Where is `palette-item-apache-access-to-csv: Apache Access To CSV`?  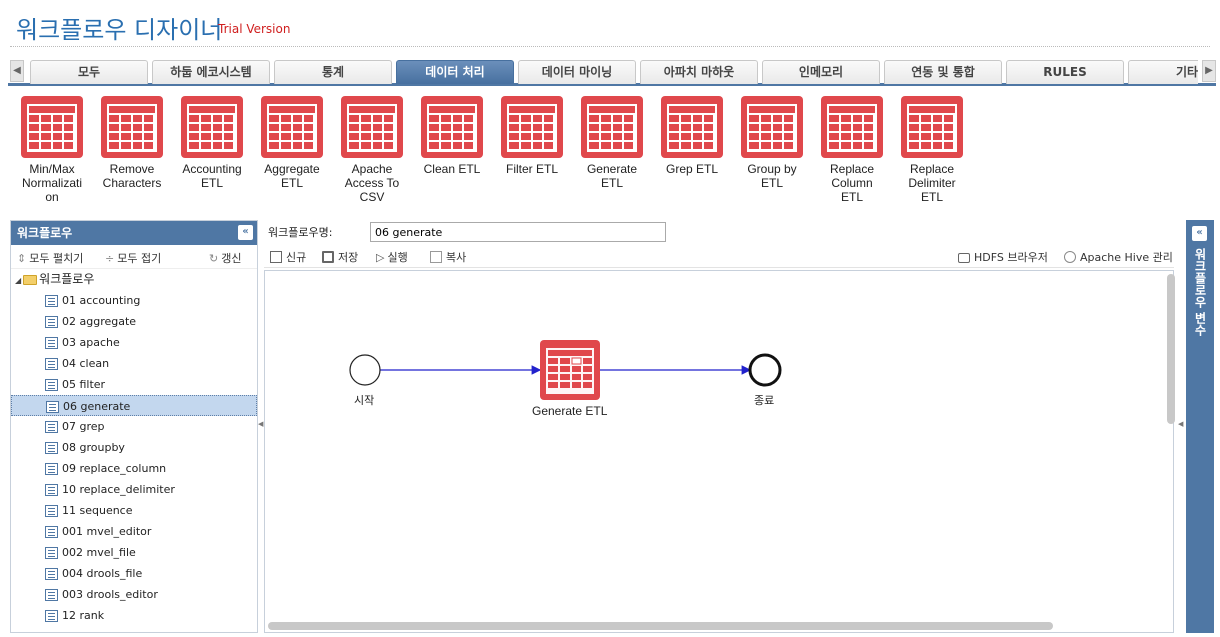
palette-item-apache-access-to-csv: Apache Access To CSV is located at coordinates (372, 150).